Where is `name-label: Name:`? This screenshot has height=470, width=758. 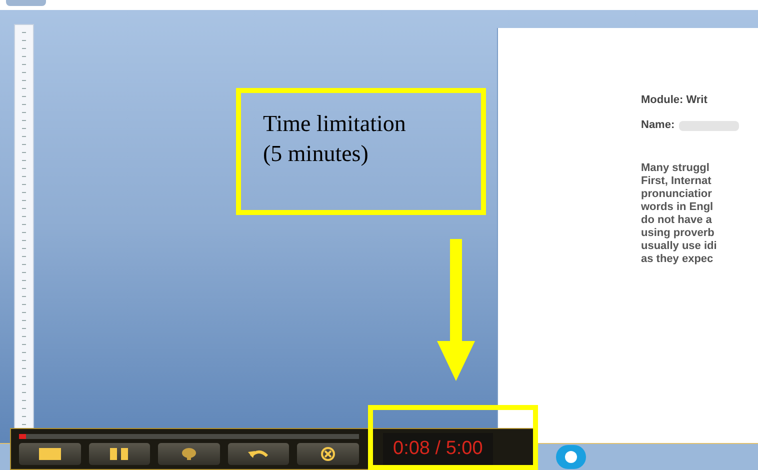 name-label: Name: is located at coordinates (658, 125).